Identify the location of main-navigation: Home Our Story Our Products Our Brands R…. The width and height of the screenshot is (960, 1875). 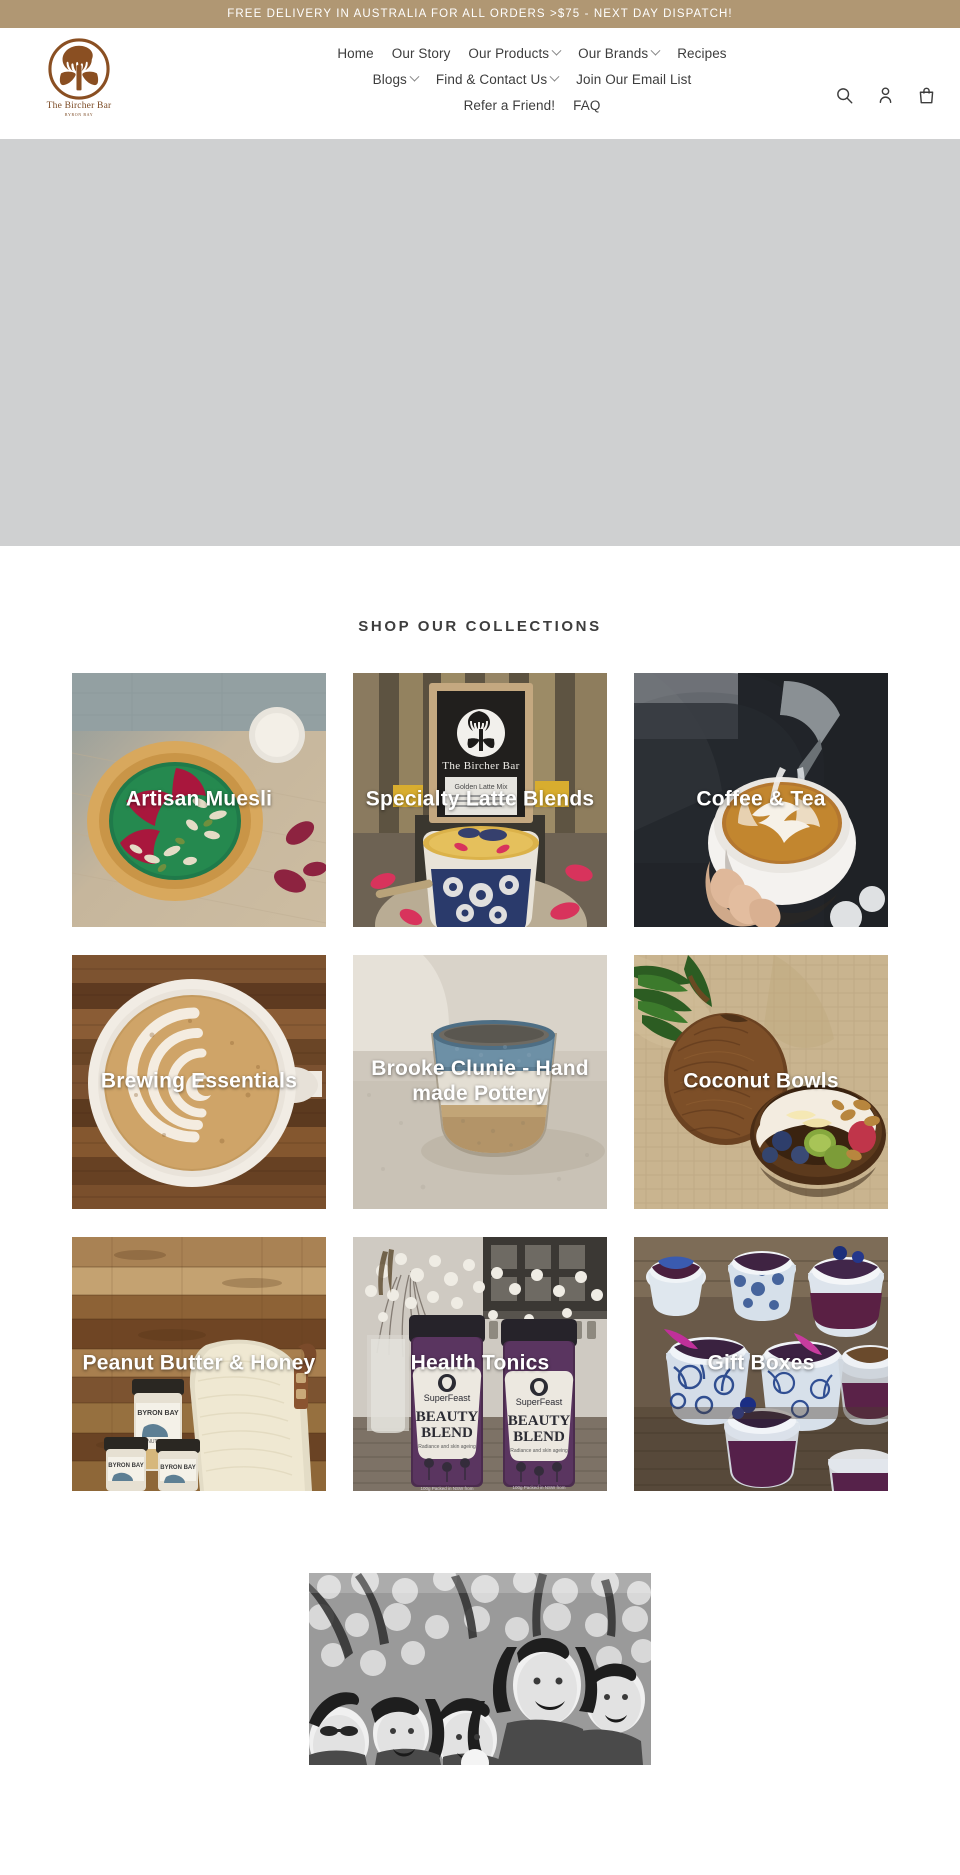
(532, 72).